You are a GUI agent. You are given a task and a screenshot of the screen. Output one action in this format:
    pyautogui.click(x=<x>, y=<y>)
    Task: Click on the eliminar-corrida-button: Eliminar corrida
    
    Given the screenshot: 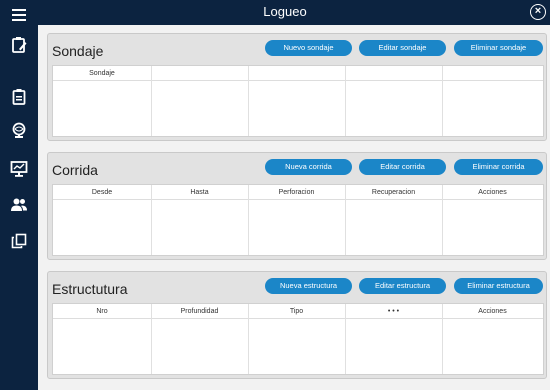 What is the action you would take?
    pyautogui.click(x=498, y=167)
    